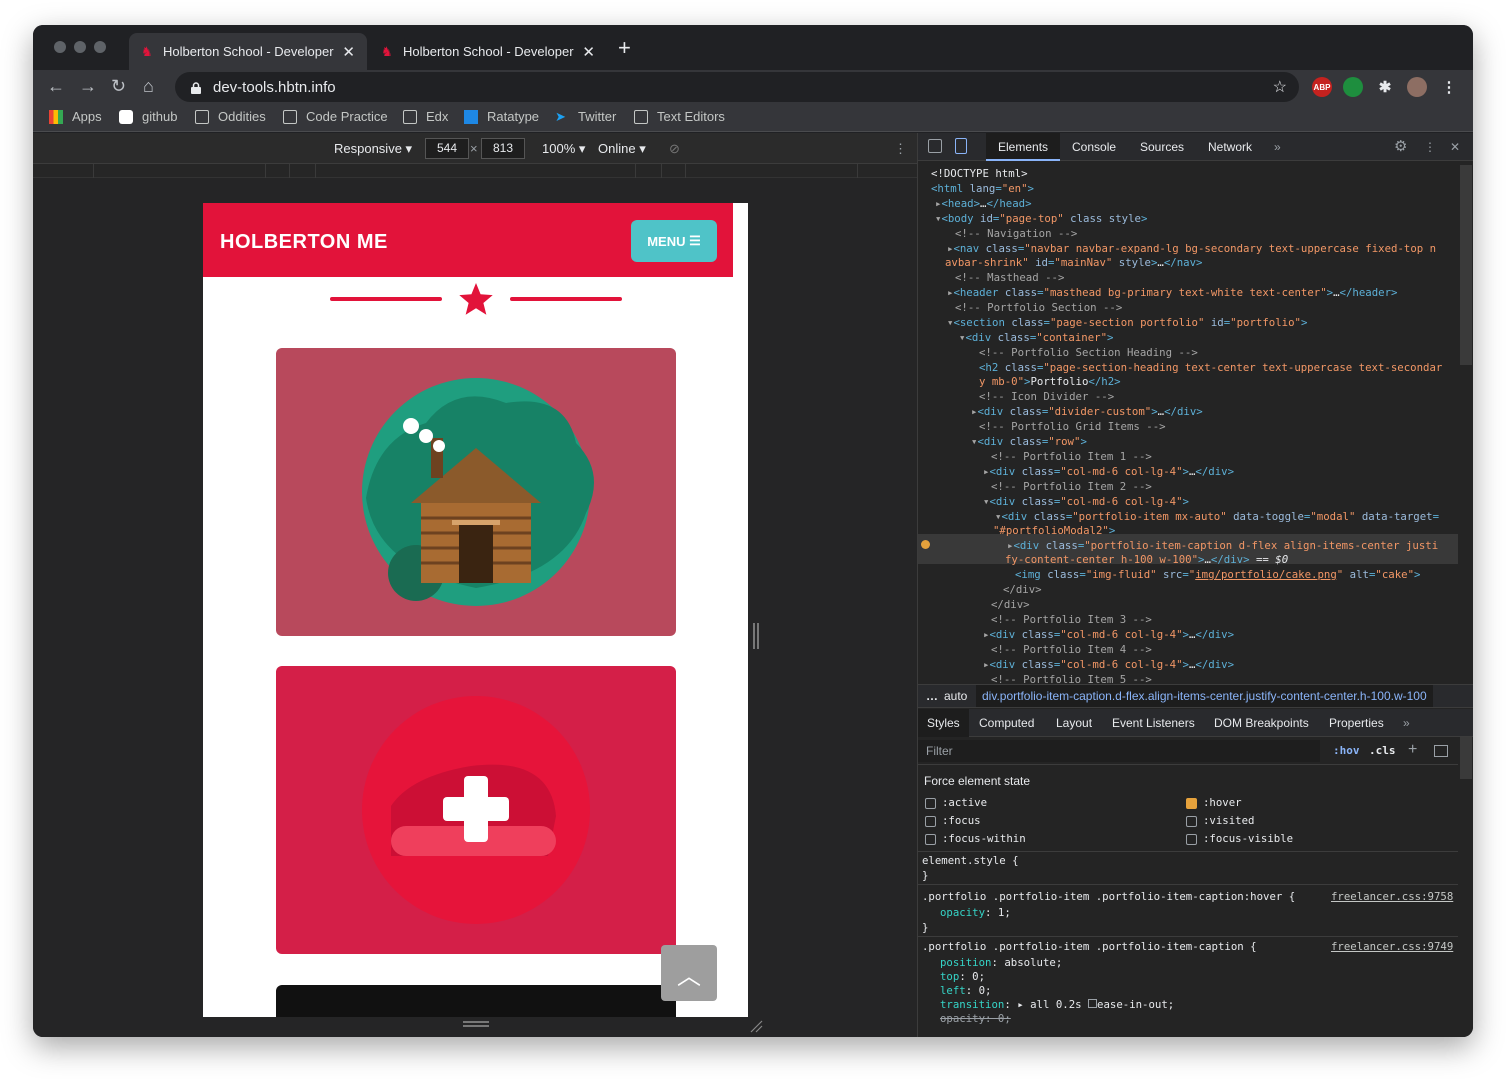  I want to click on css-declaration: opacity: 1;, so click(975, 912).